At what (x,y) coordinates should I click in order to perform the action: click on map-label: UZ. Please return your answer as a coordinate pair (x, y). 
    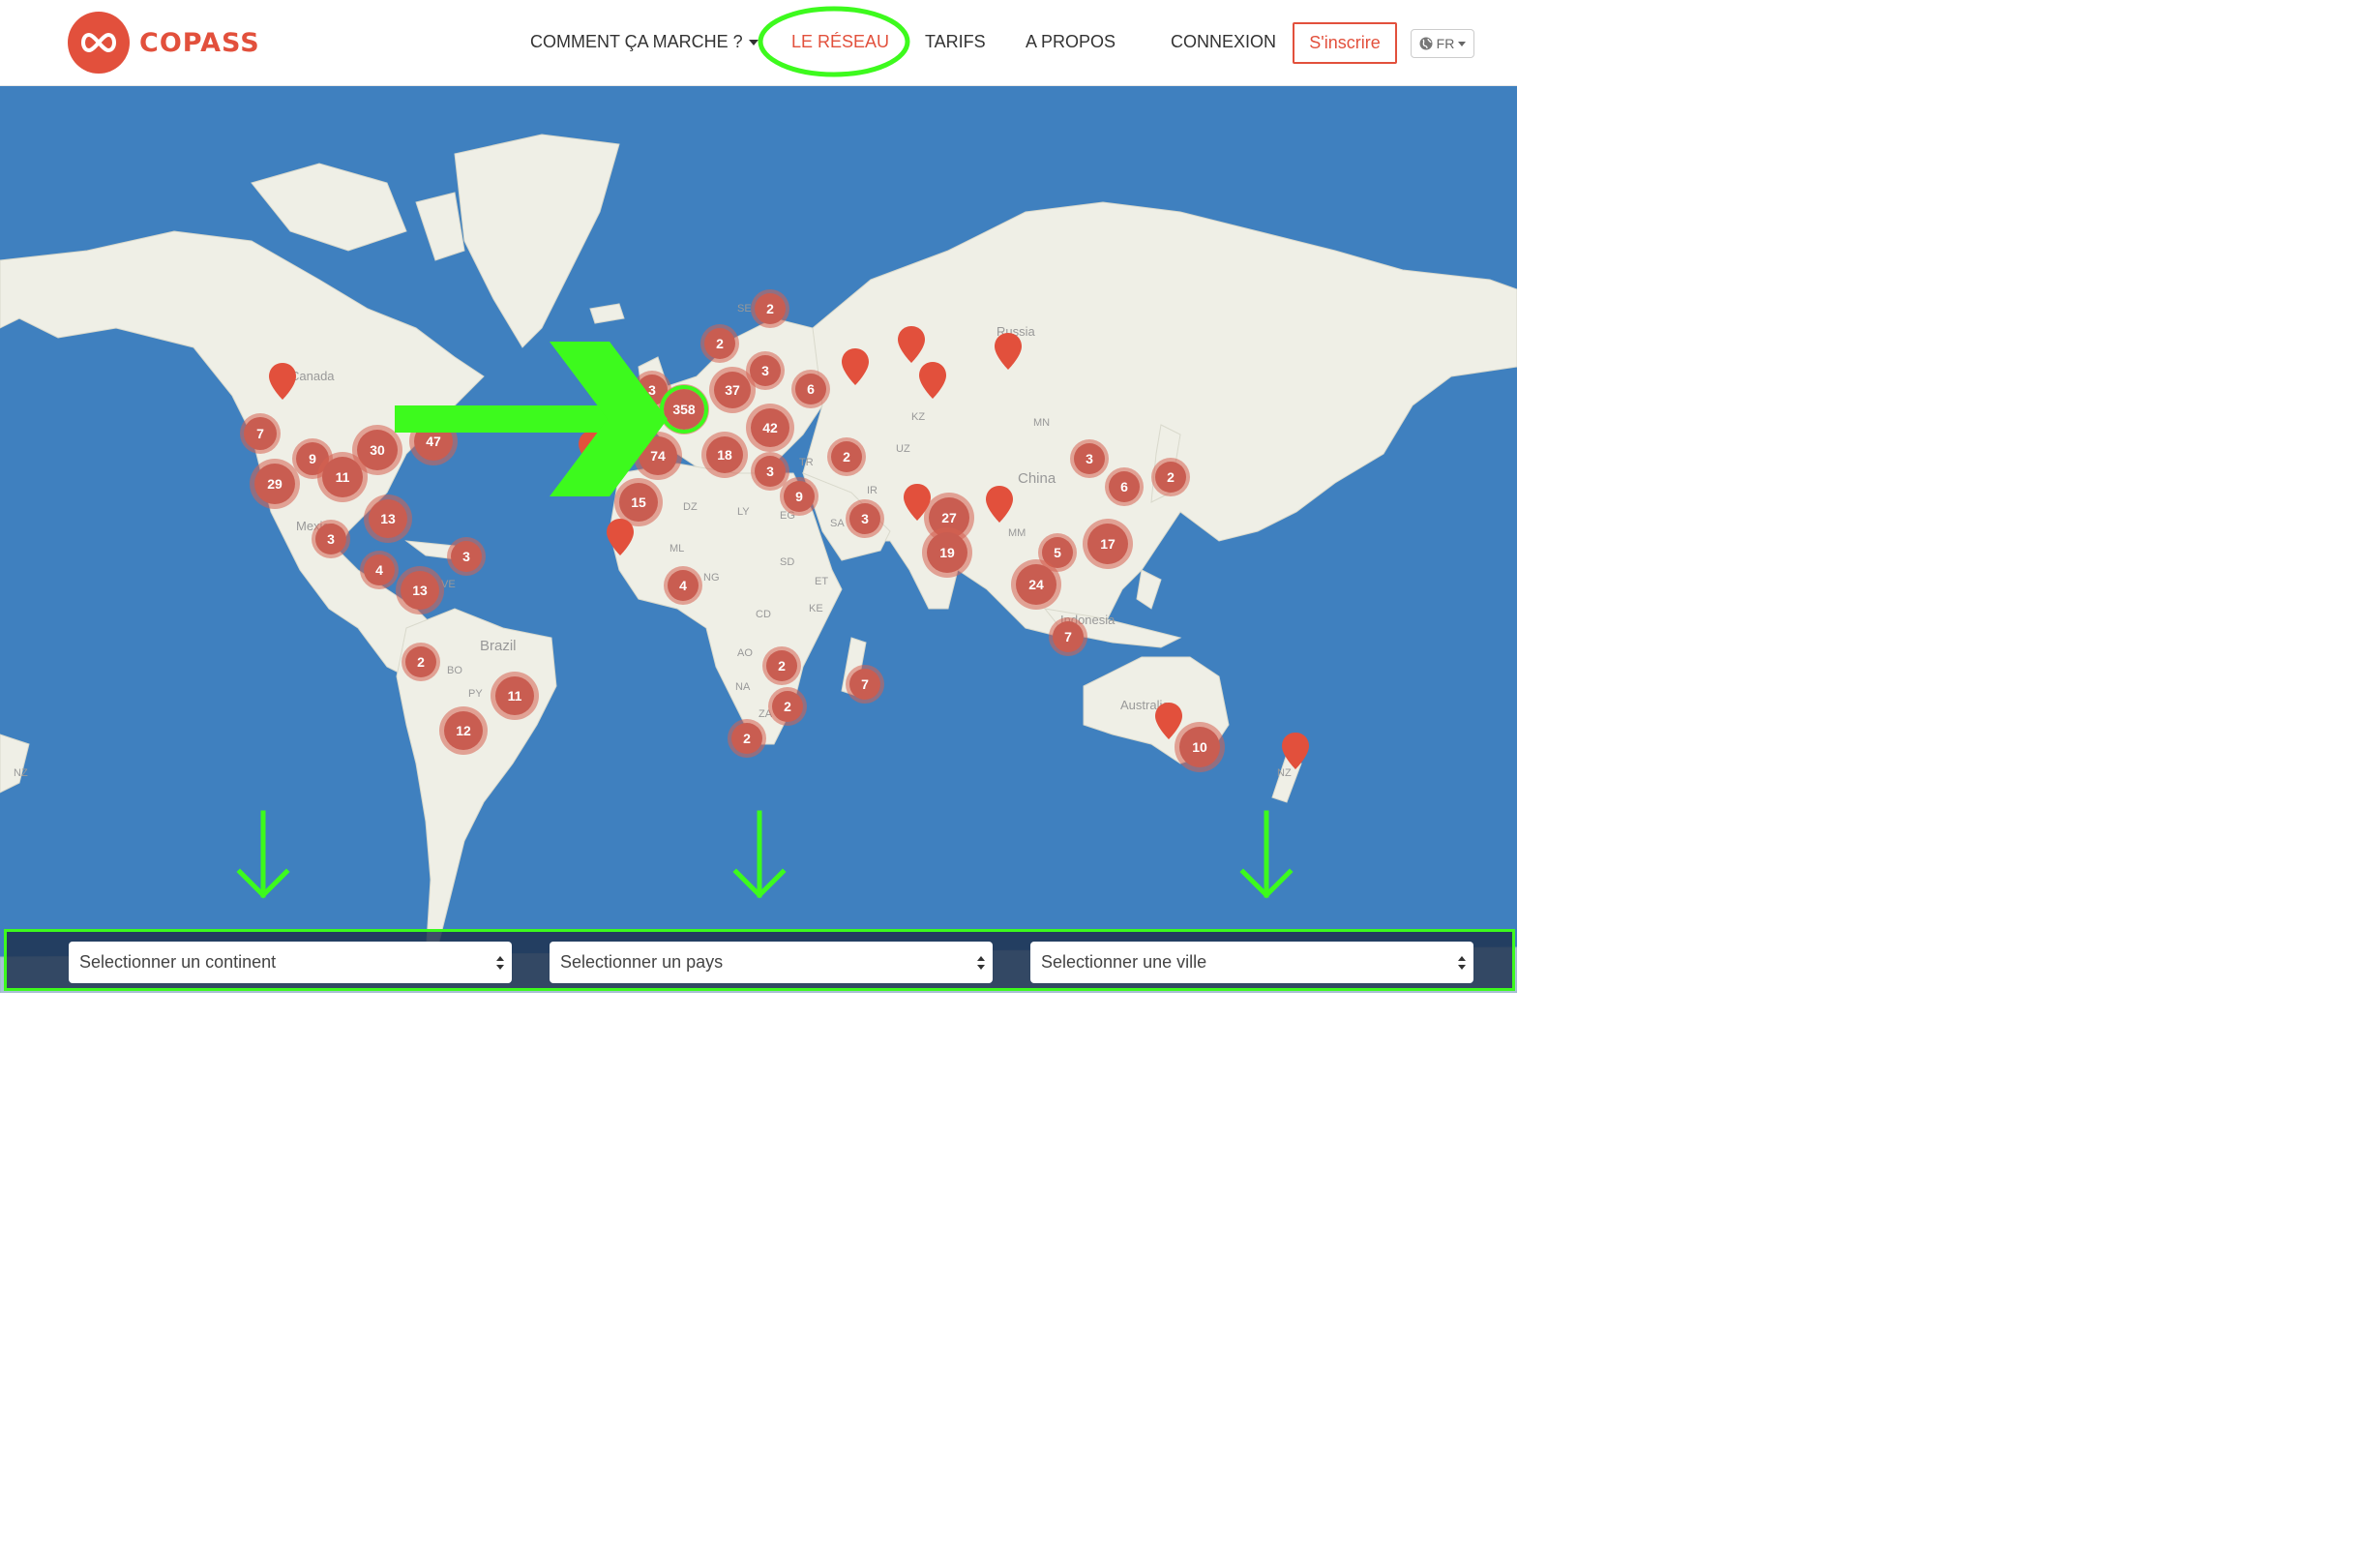
    Looking at the image, I should click on (903, 449).